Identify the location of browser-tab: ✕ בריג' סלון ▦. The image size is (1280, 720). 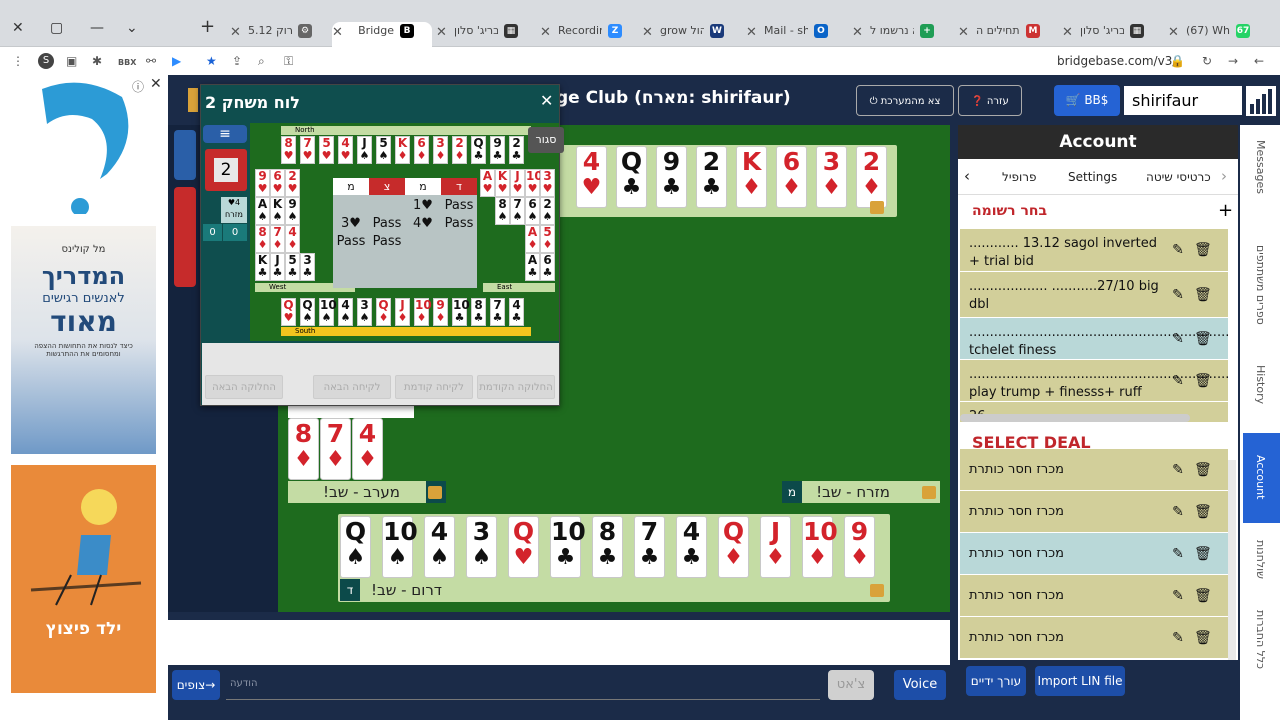
(1112, 34).